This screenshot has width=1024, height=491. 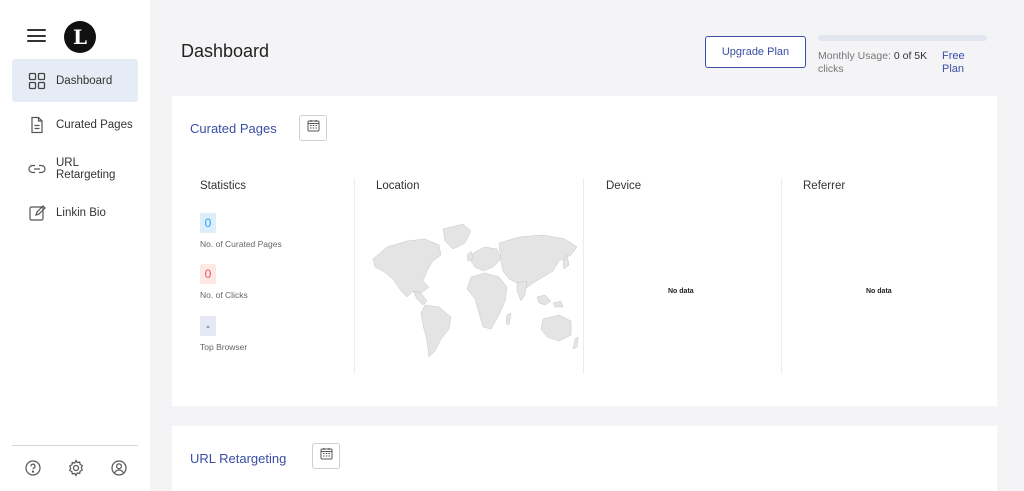 What do you see at coordinates (755, 52) in the screenshot?
I see `upgrade-plan-button: Upgrade Plan` at bounding box center [755, 52].